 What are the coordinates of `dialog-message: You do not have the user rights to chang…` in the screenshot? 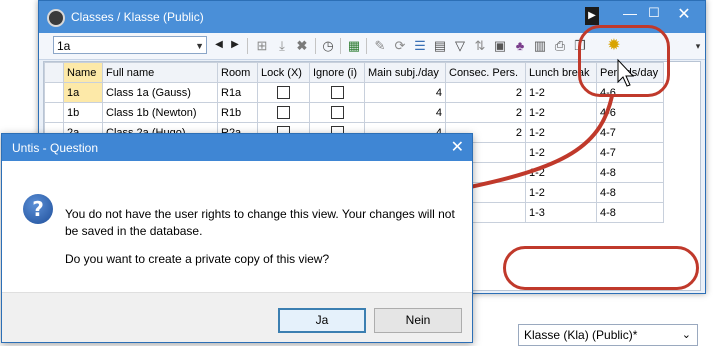 It's located at (260, 222).